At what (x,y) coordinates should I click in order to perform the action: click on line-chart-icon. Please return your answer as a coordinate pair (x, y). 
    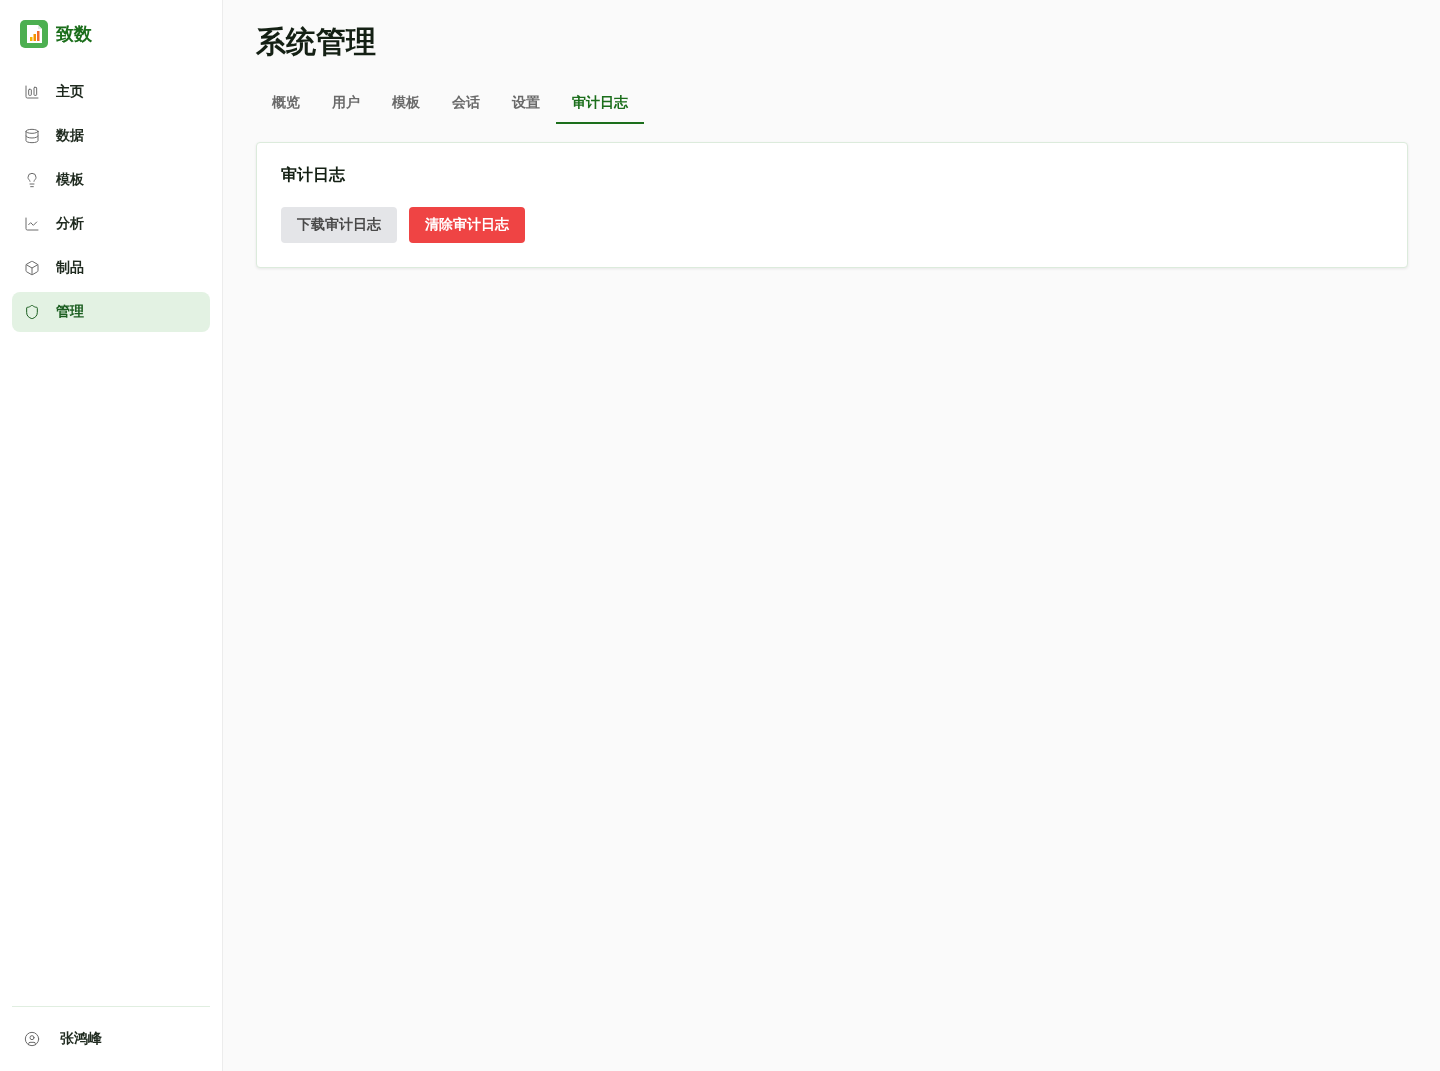
    Looking at the image, I should click on (32, 224).